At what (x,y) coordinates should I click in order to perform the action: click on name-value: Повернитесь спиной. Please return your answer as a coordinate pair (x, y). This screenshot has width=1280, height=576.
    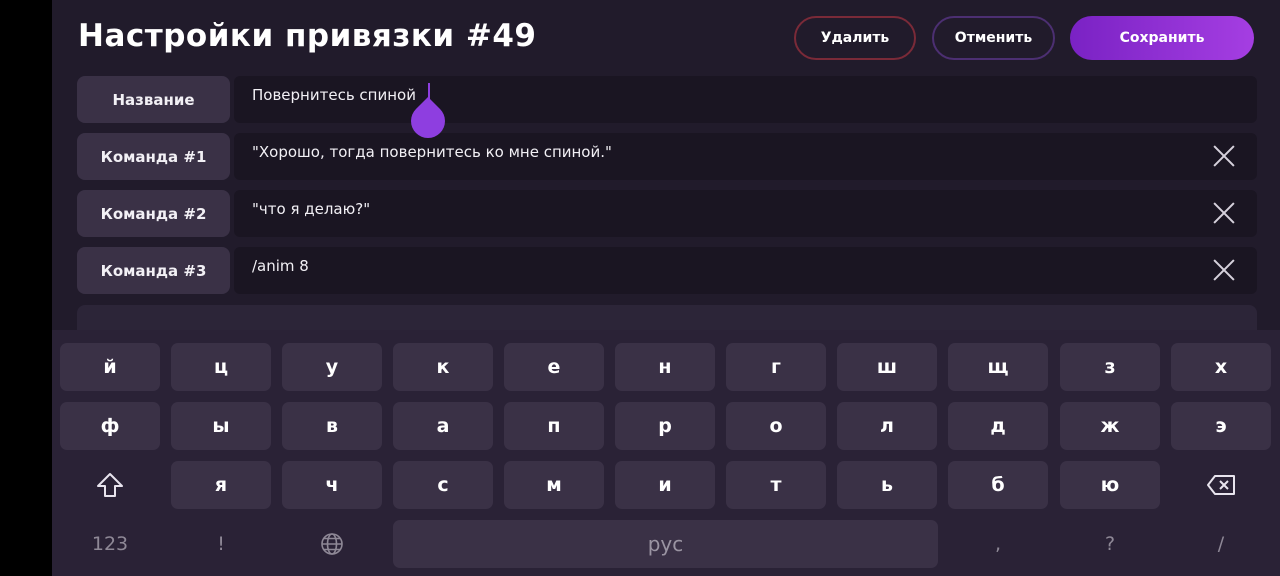
    Looking at the image, I should click on (334, 95).